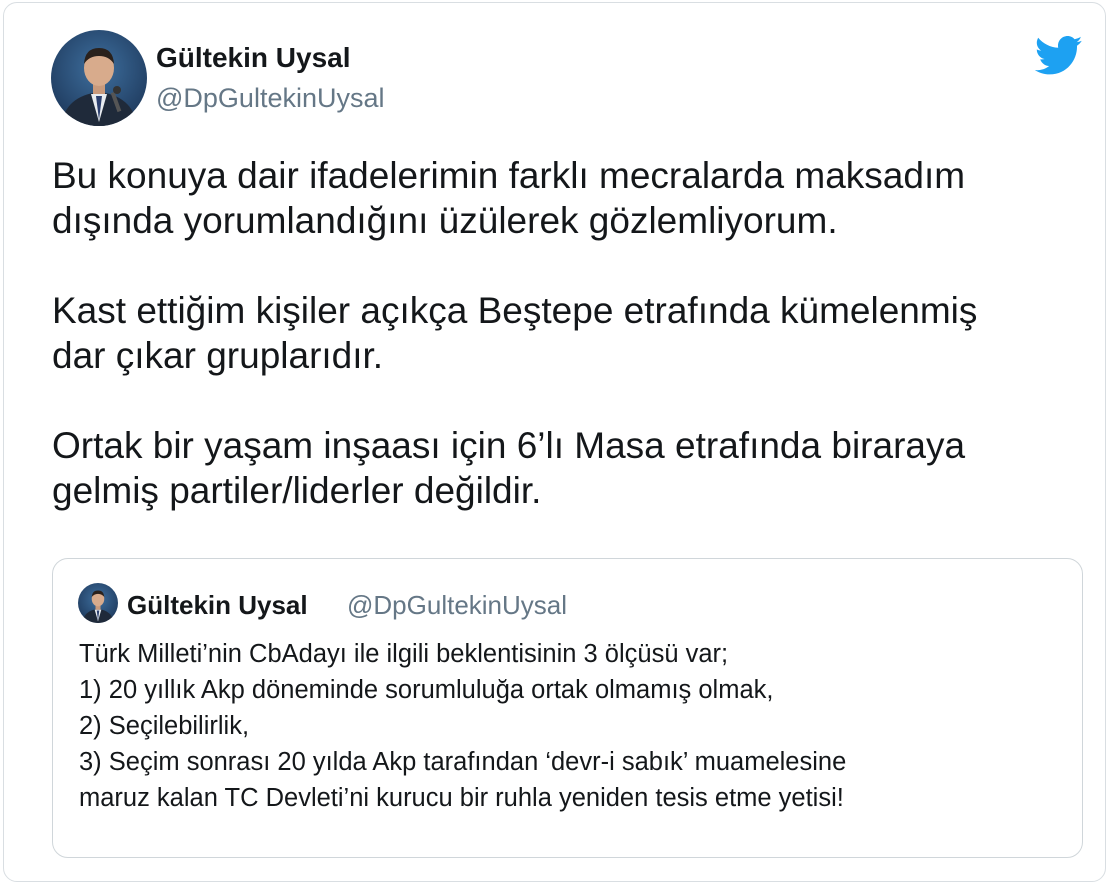 The height and width of the screenshot is (882, 1110). I want to click on author-name: Gültekin Uysal, so click(253, 58).